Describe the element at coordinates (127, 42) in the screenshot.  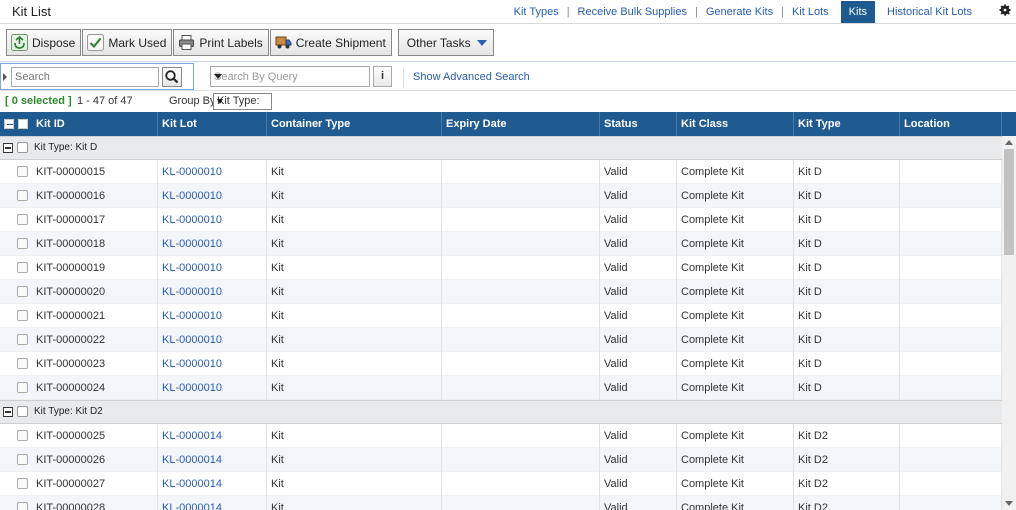
I see `mark-used-button: Mark Used` at that location.